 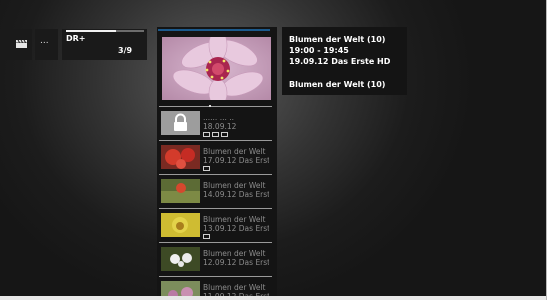 I want to click on recording-subtitle: 14.09.12 Das Erste HD, so click(x=236, y=194).